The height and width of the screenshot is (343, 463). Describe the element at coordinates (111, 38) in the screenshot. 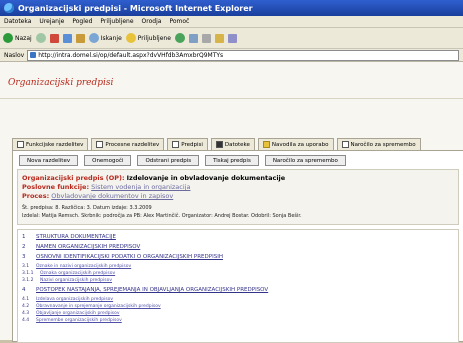

I see `search-label: Iskanje` at that location.